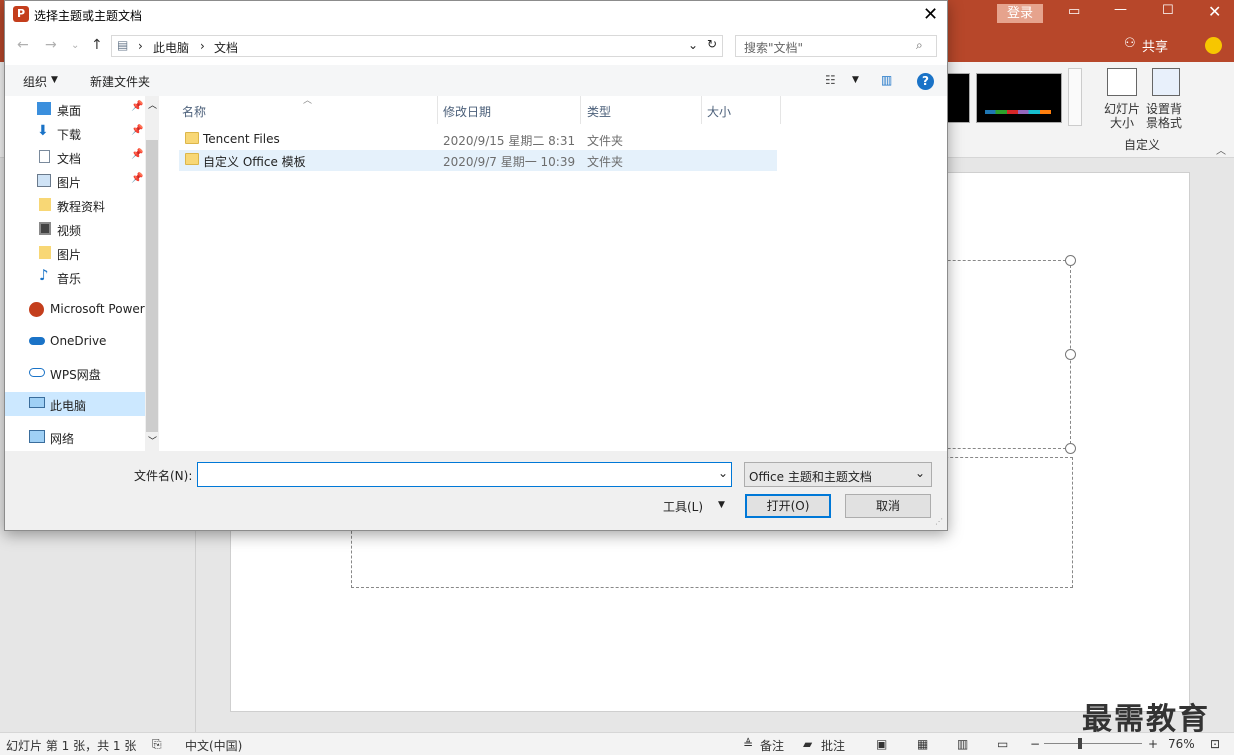  I want to click on gallery-scroll, so click(1075, 97).